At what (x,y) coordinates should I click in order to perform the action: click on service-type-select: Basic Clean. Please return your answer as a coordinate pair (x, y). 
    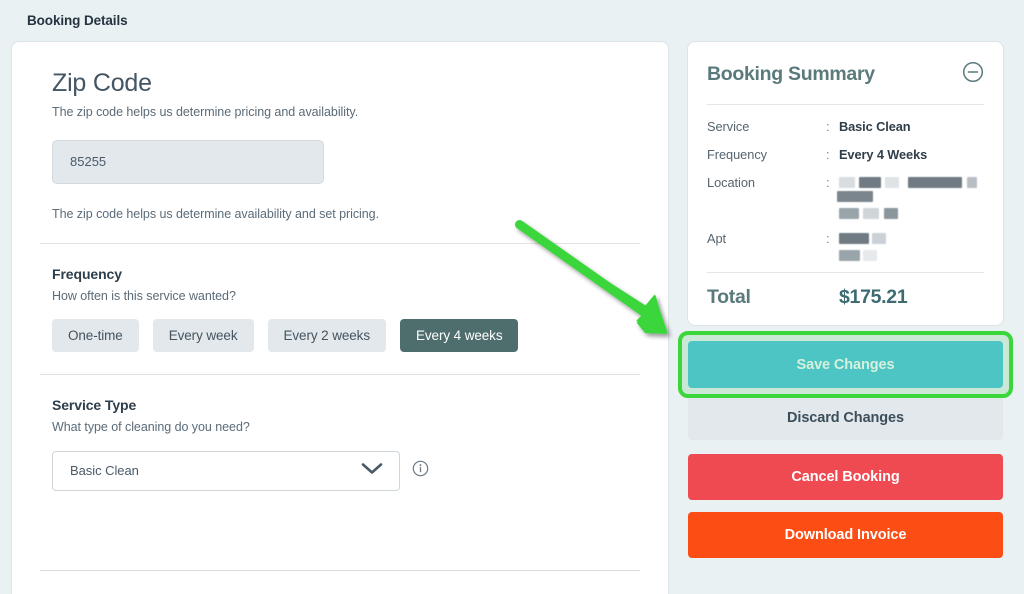
    Looking at the image, I should click on (226, 470).